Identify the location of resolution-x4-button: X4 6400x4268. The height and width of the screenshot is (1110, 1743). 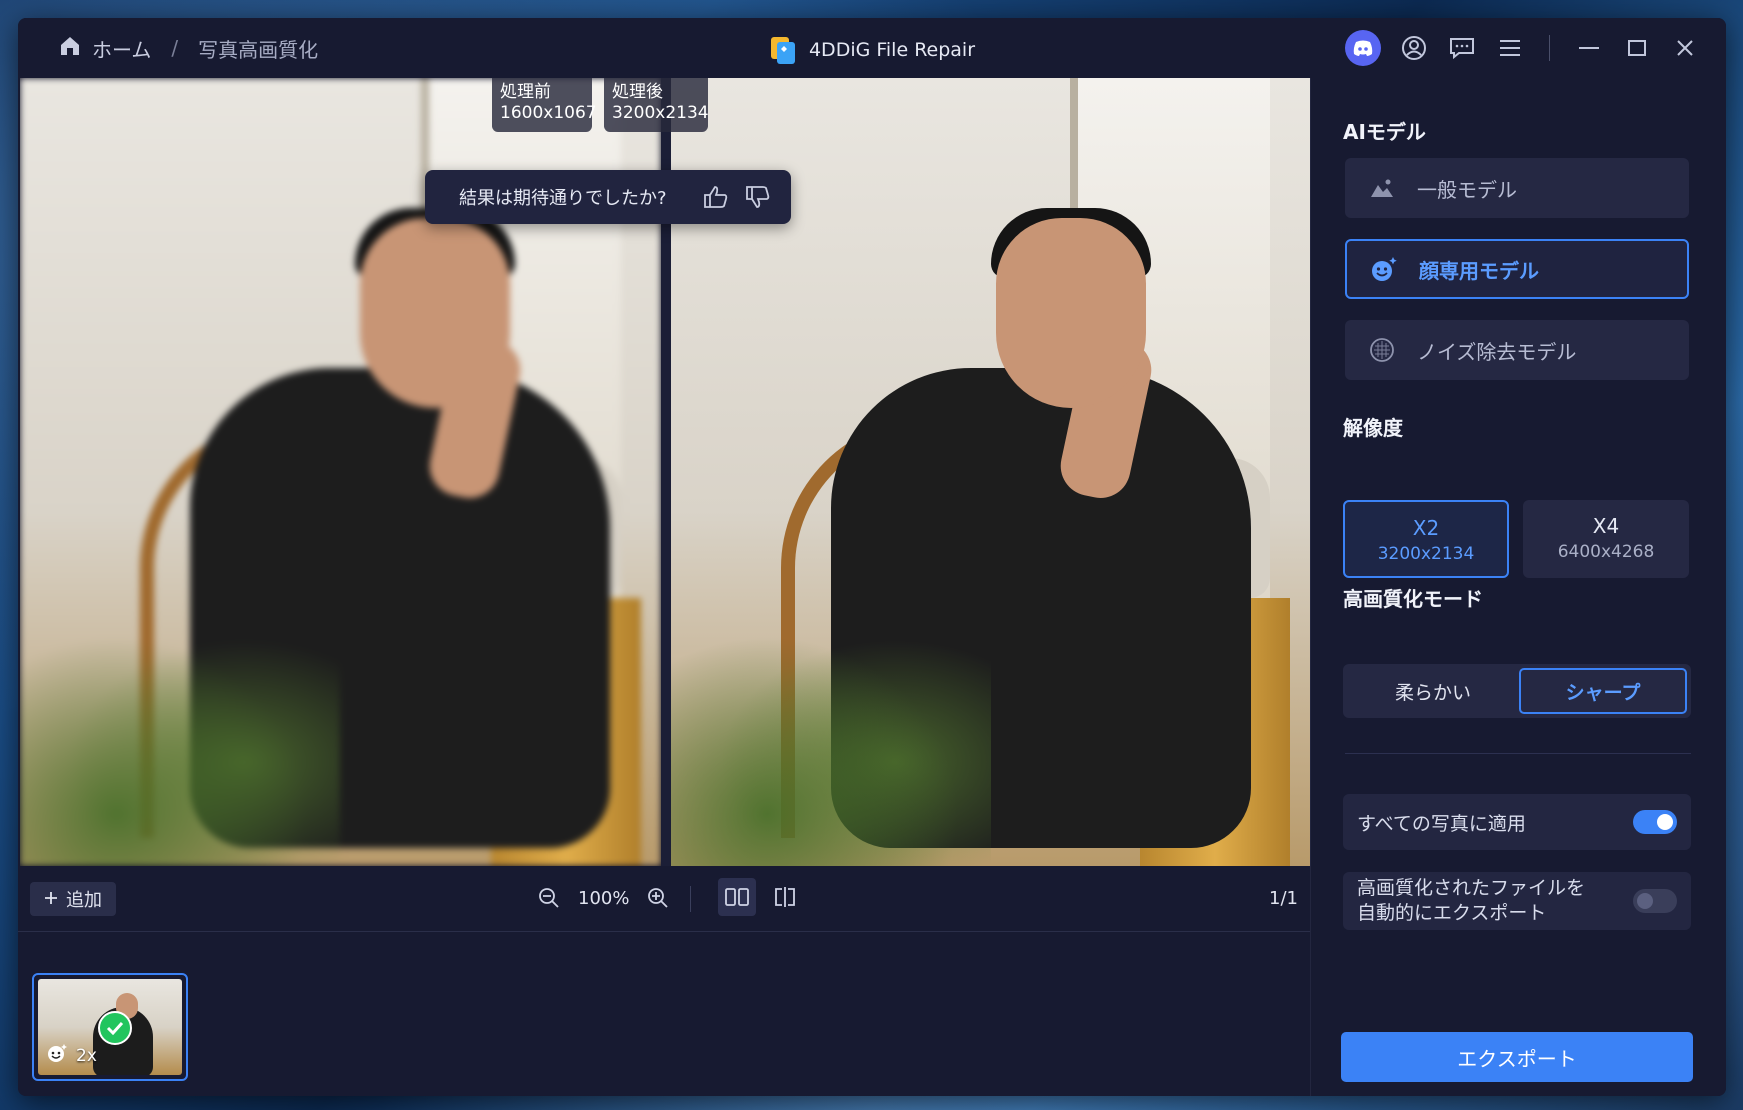
(1606, 539).